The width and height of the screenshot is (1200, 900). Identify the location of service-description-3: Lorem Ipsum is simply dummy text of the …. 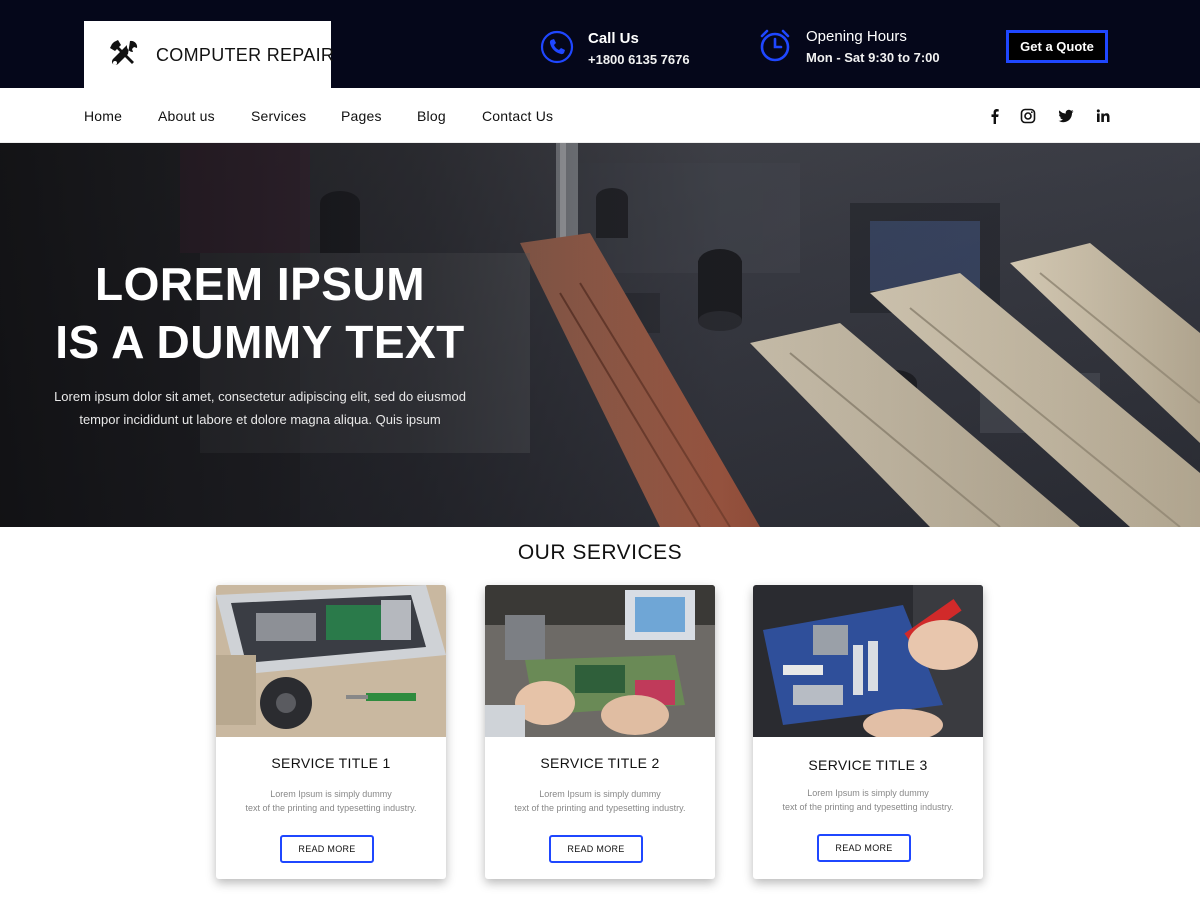
(868, 800).